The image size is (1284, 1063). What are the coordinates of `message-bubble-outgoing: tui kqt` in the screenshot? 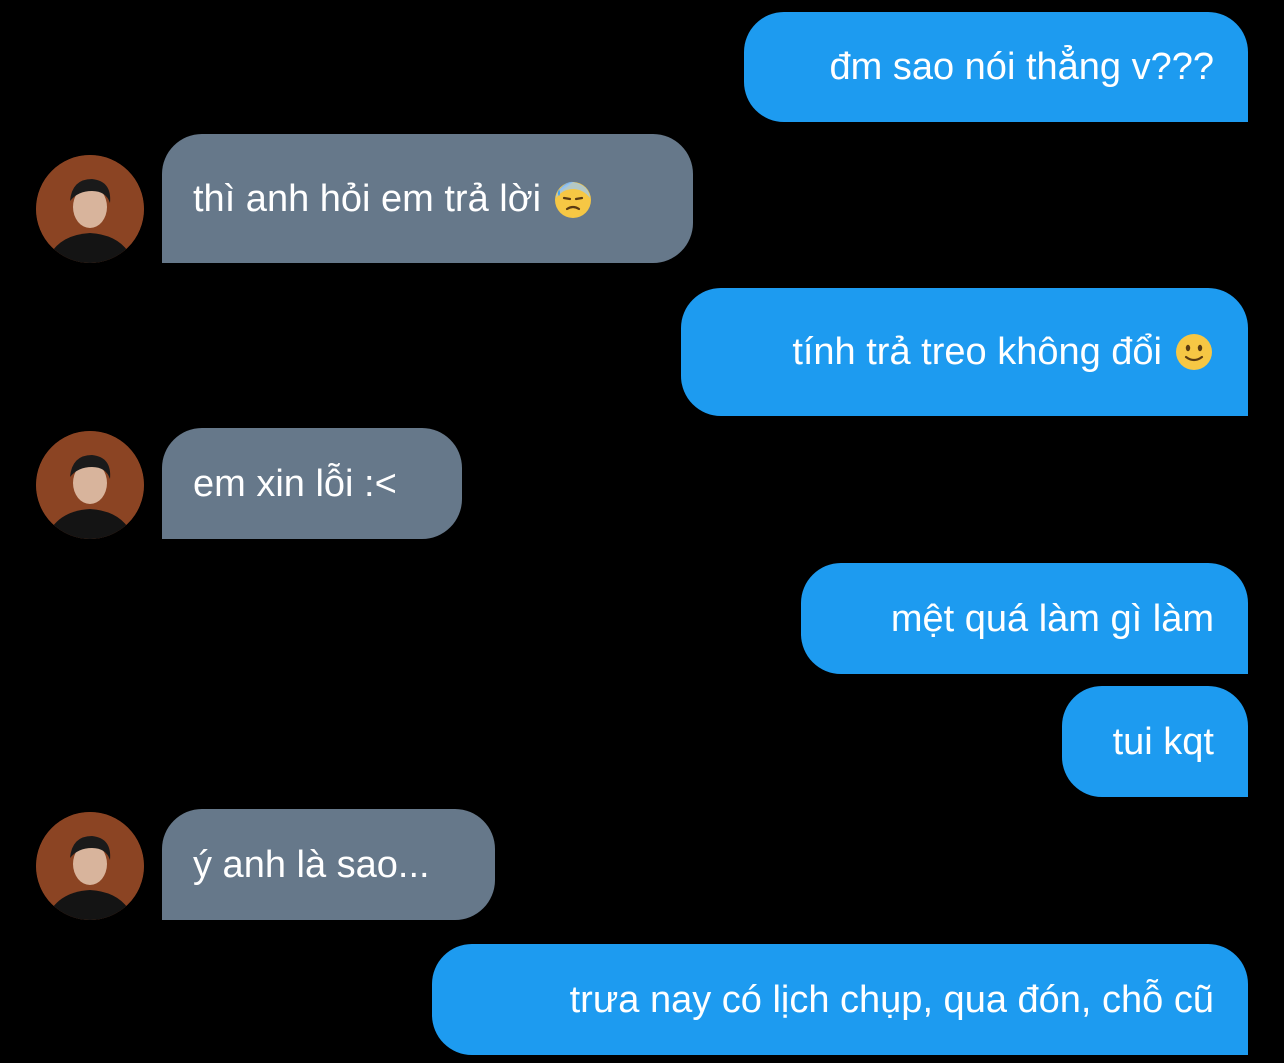 It's located at (1155, 741).